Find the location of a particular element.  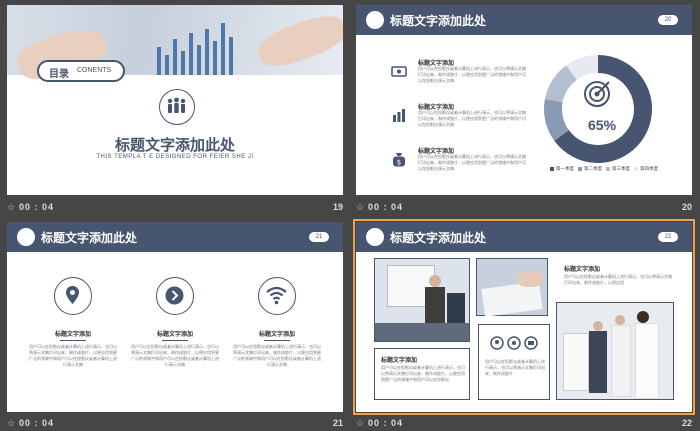

legend-item: 第四季度 is located at coordinates (646, 169).